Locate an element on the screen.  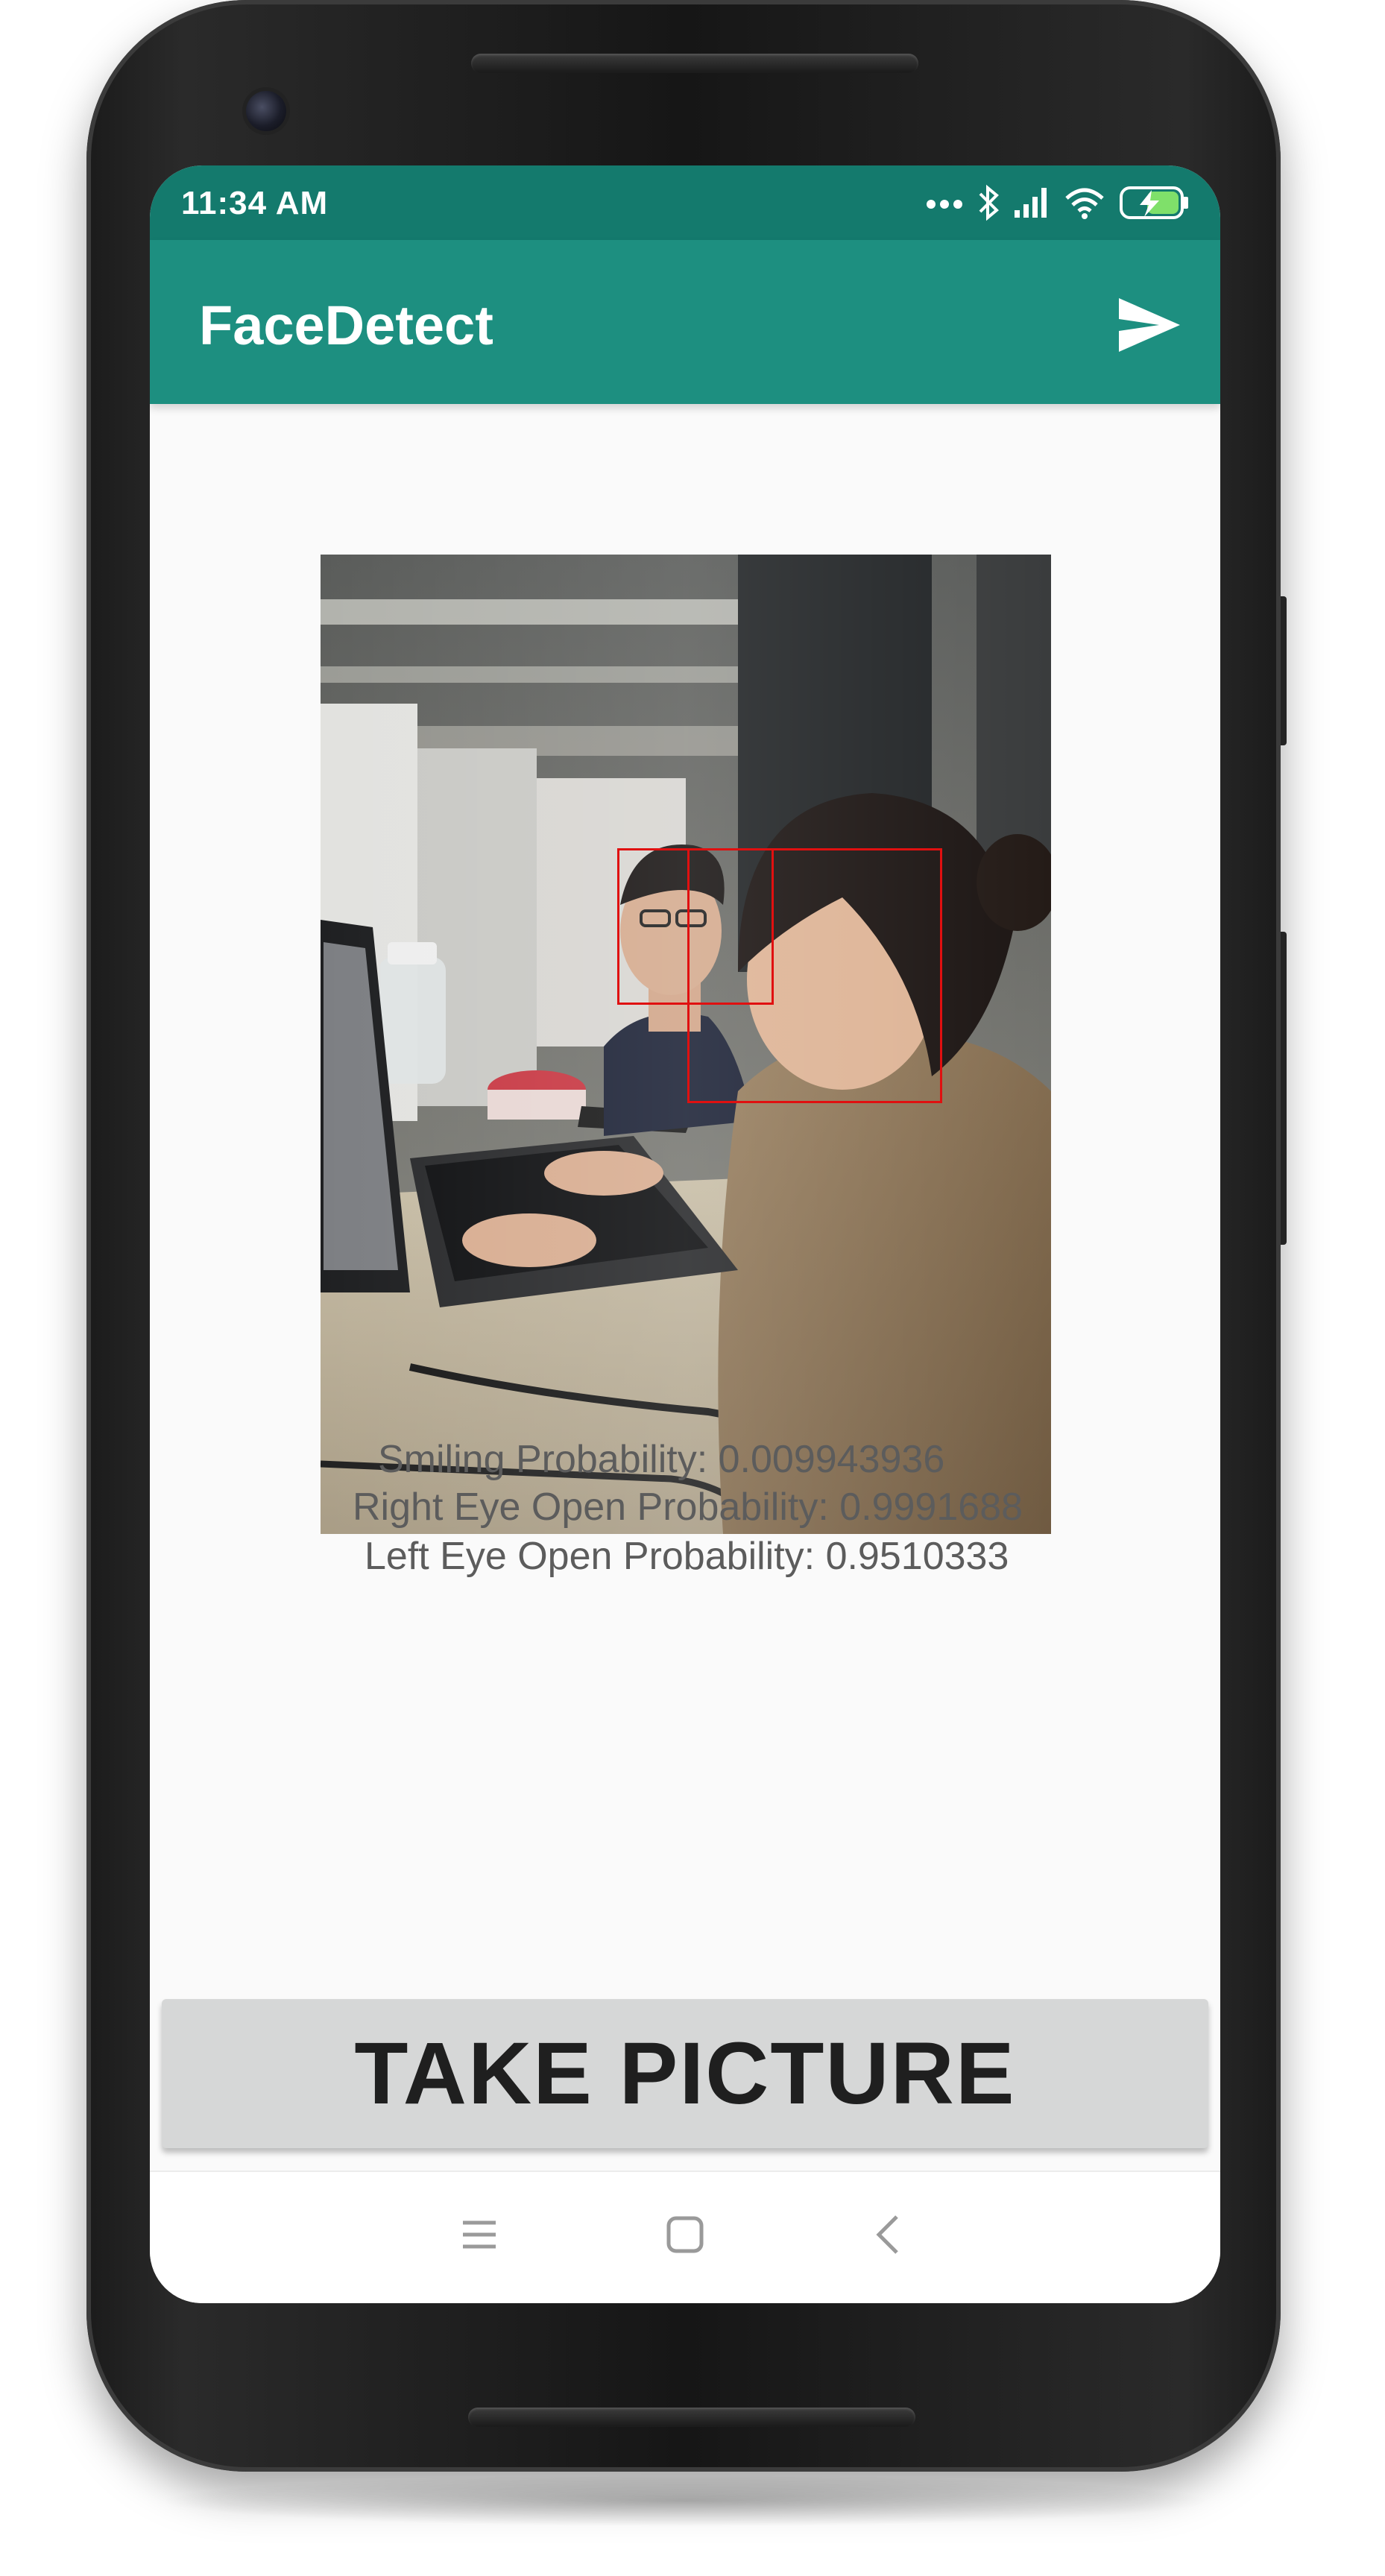
smiling-probability: Smiling Probability: 0.009943936 is located at coordinates (661, 1459).